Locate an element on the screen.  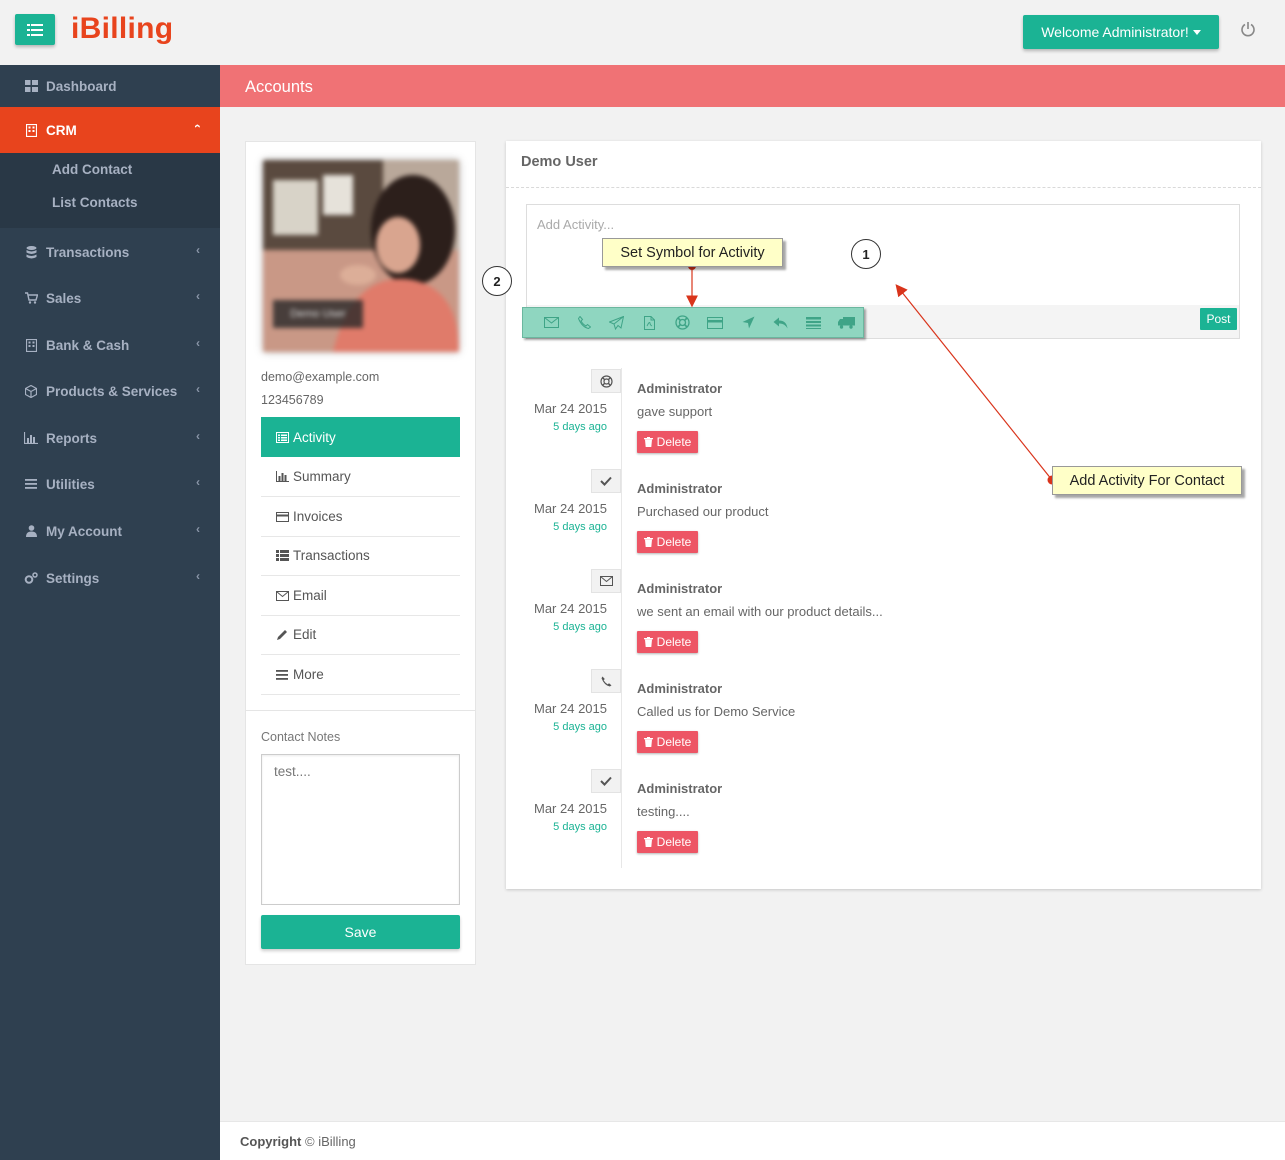
sidebar-item-label: CRM is located at coordinates (61, 130).